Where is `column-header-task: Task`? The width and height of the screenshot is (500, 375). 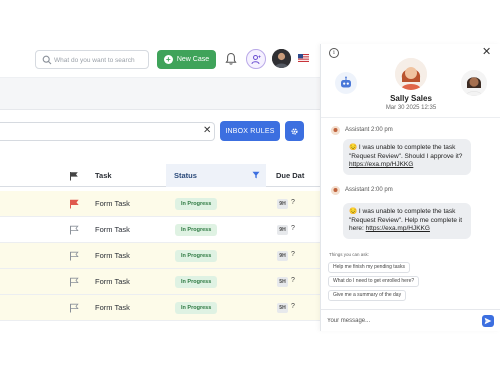 column-header-task: Task is located at coordinates (103, 175).